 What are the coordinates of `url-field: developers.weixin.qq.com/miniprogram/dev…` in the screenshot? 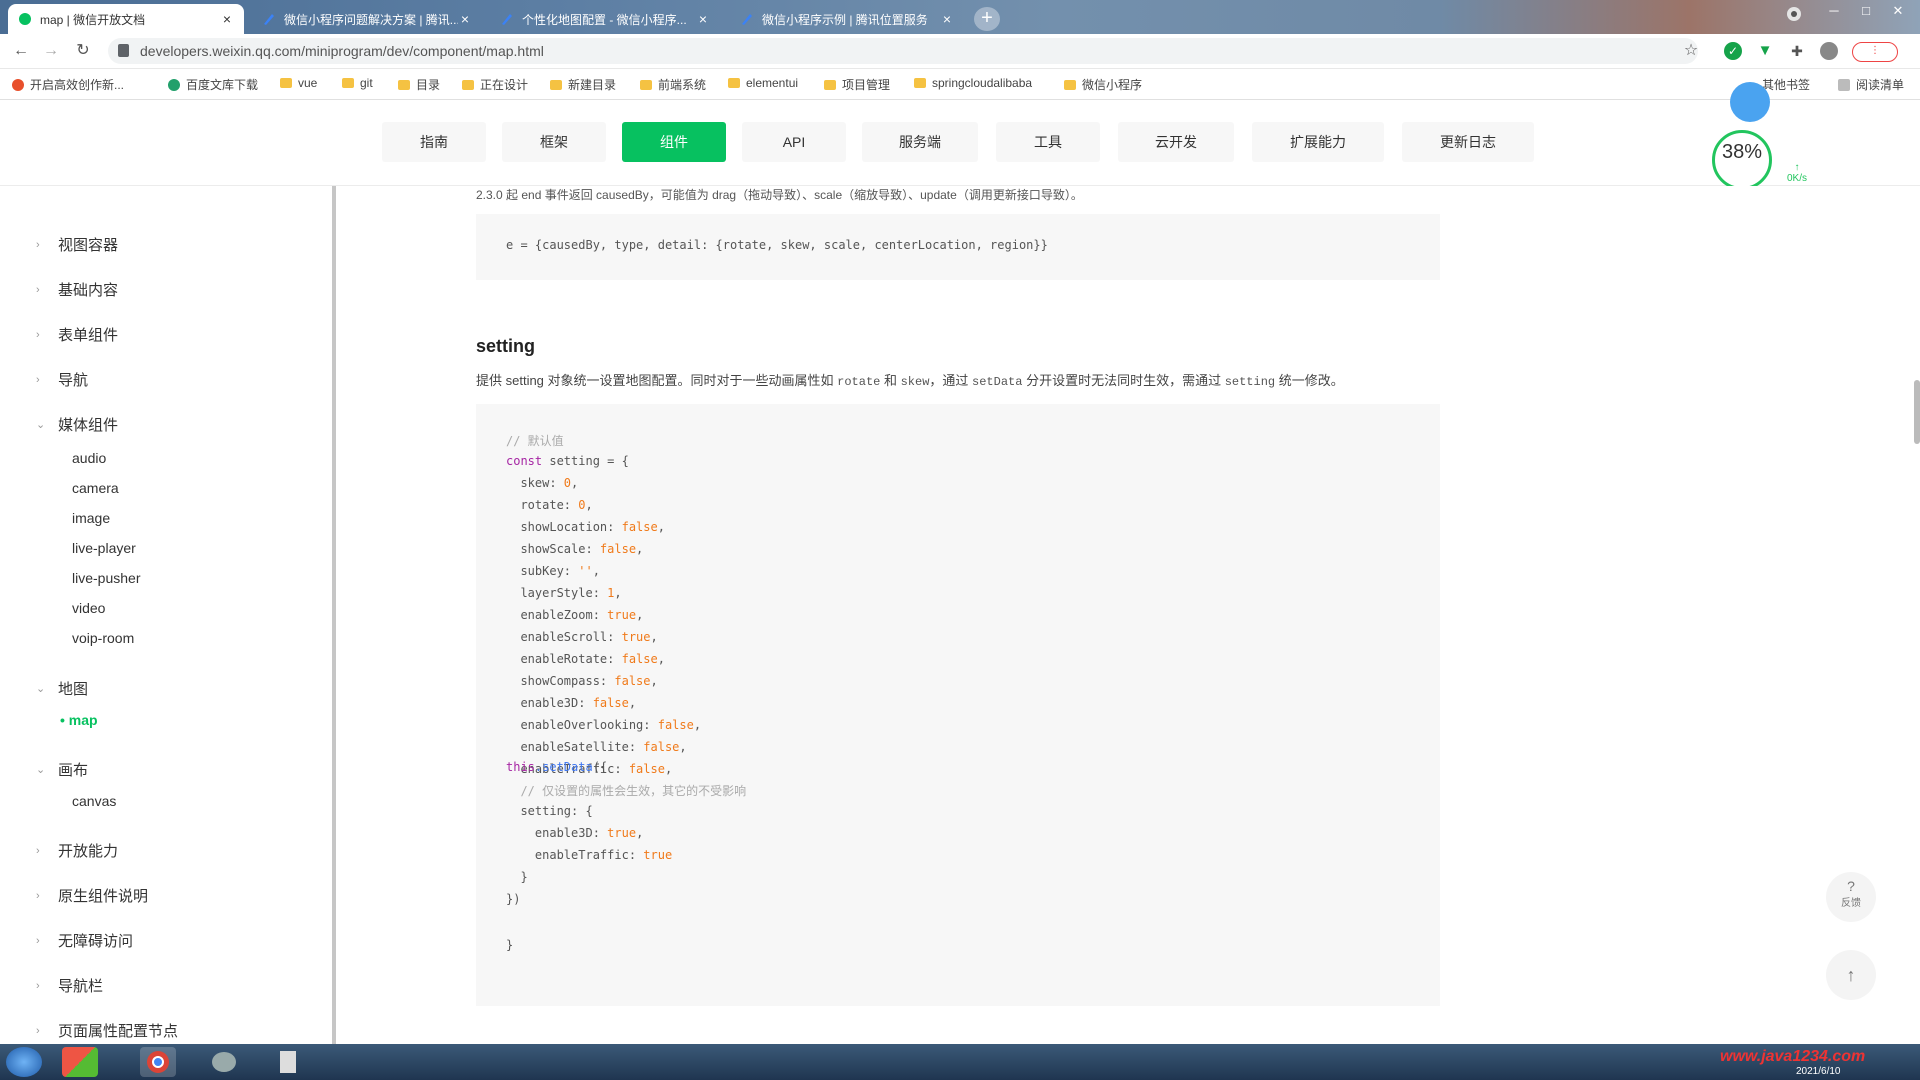 It's located at (903, 51).